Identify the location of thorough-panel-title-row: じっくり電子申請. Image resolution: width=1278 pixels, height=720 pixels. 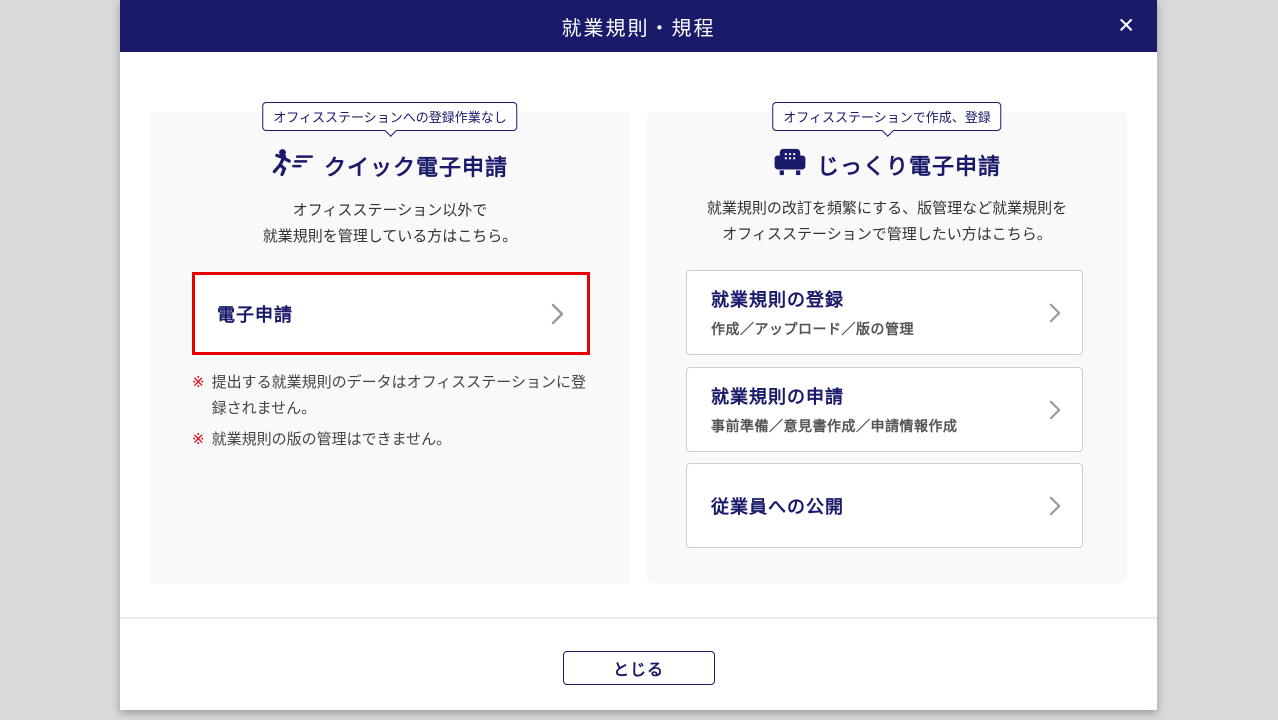
(887, 165).